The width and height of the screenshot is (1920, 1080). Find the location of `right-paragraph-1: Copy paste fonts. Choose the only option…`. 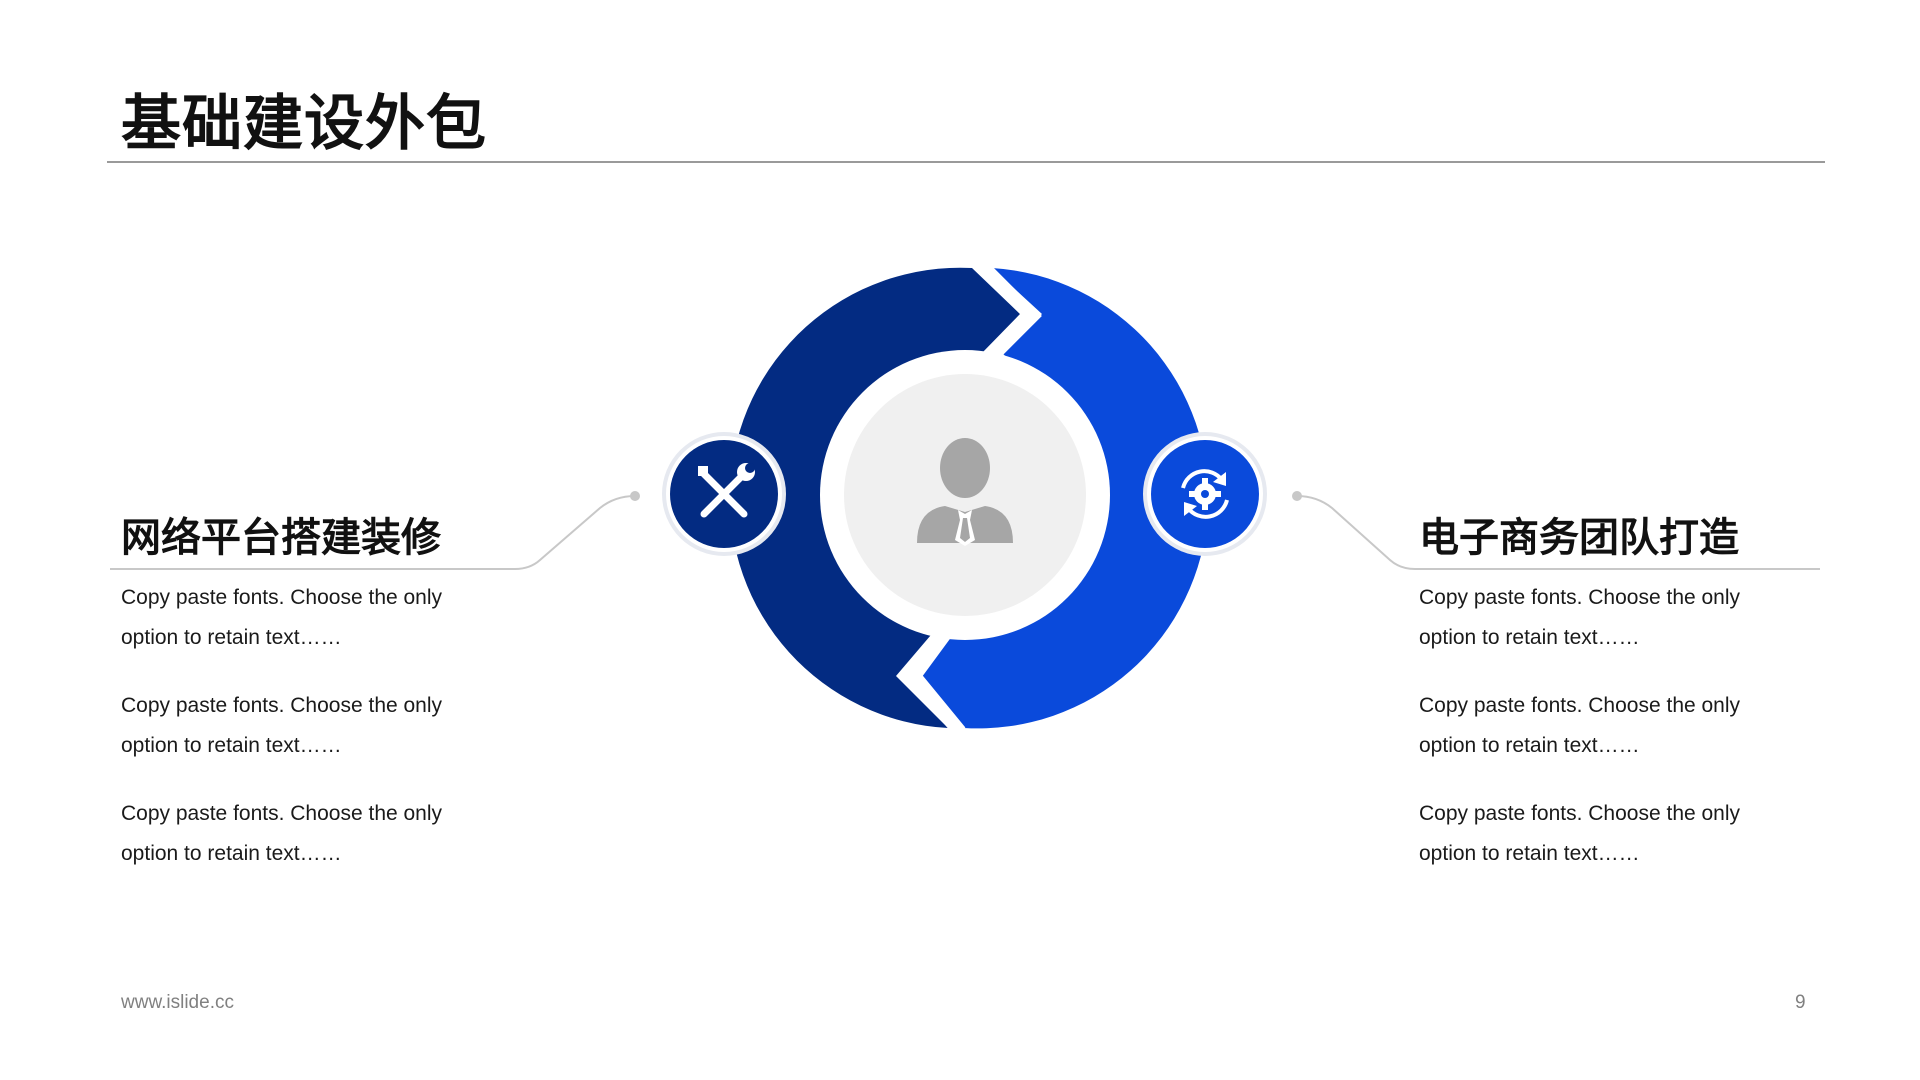

right-paragraph-1: Copy paste fonts. Choose the only option… is located at coordinates (1580, 617).